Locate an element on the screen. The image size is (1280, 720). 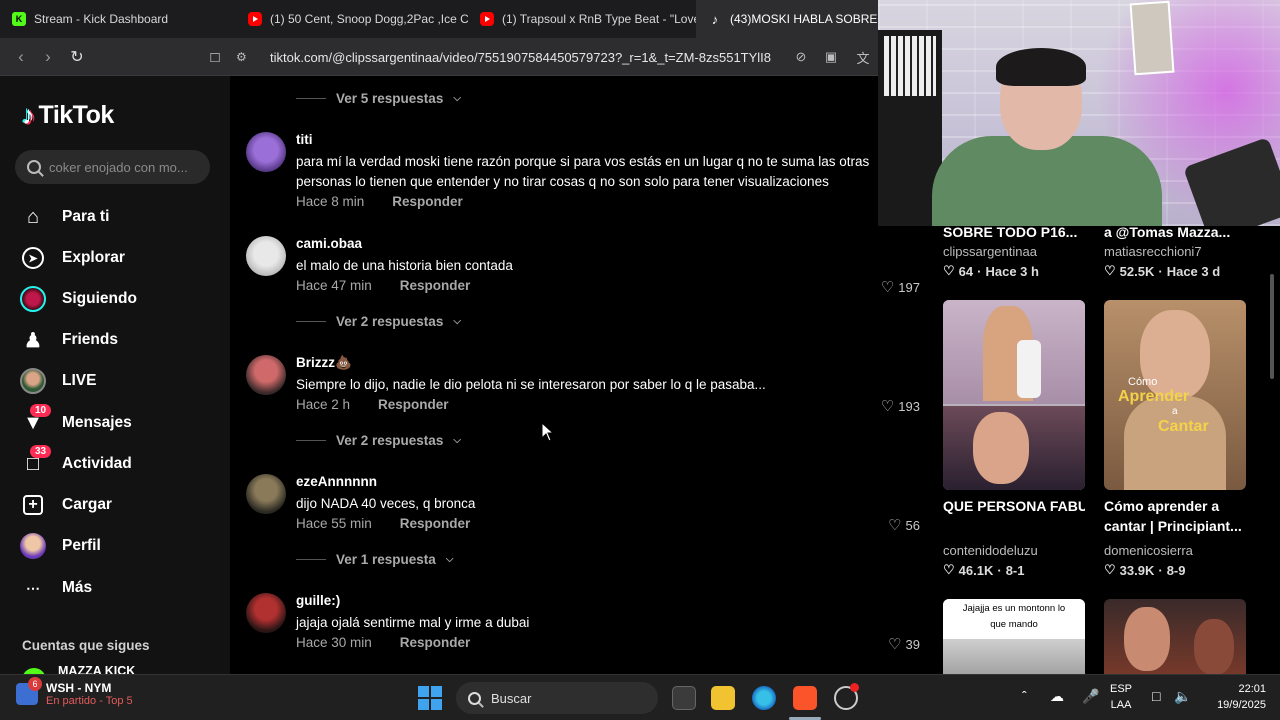
cloud-icon: ☁ is located at coordinates (1057, 696).